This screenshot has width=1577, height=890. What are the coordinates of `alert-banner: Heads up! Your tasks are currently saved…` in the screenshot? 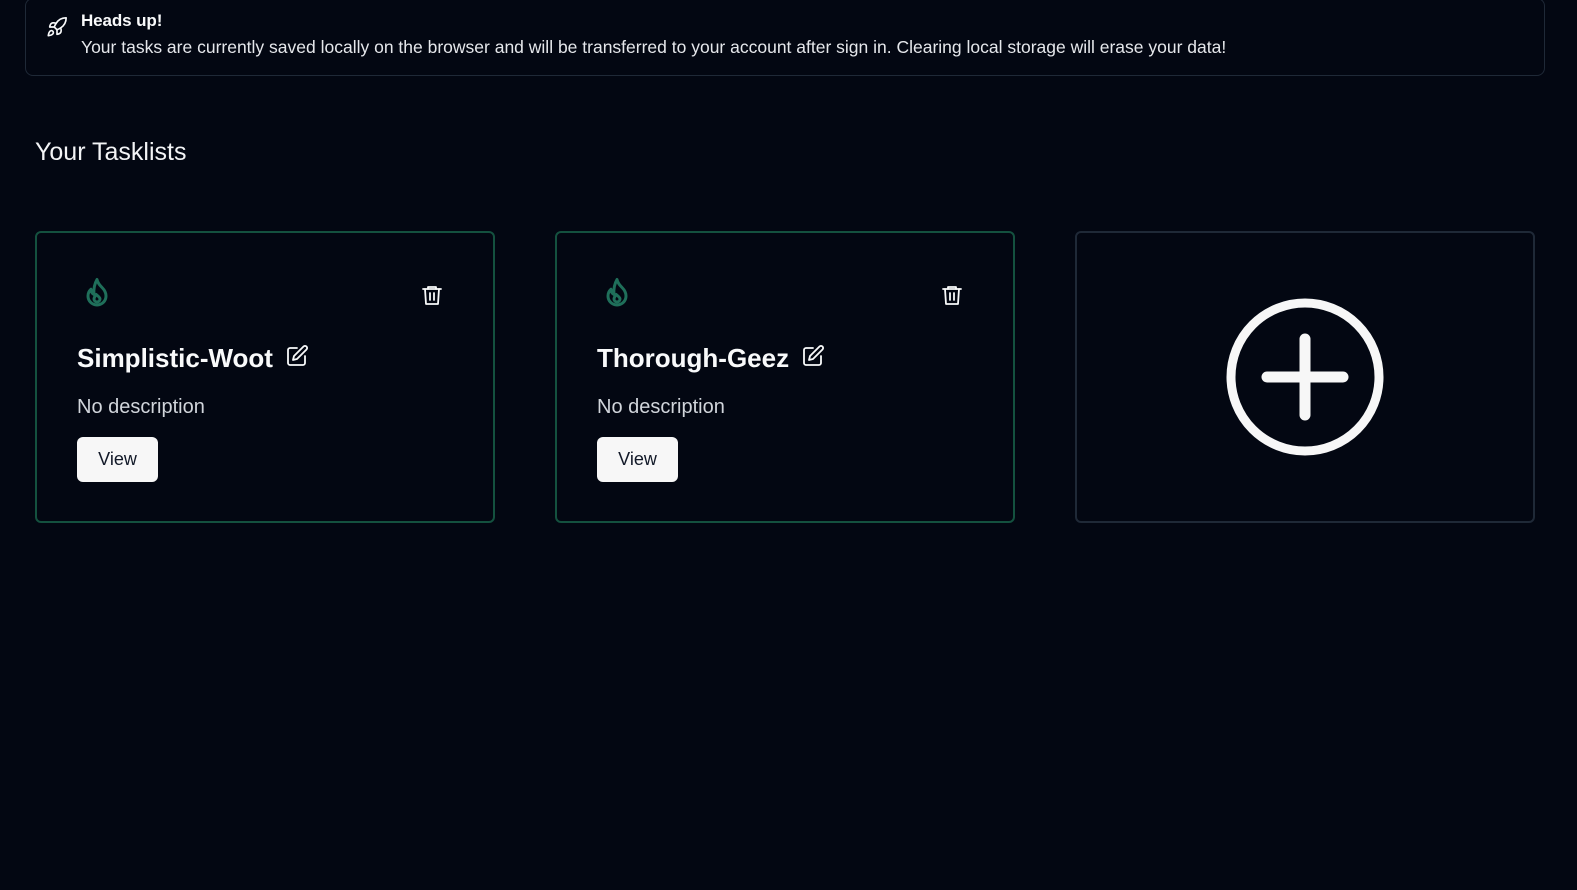 It's located at (785, 38).